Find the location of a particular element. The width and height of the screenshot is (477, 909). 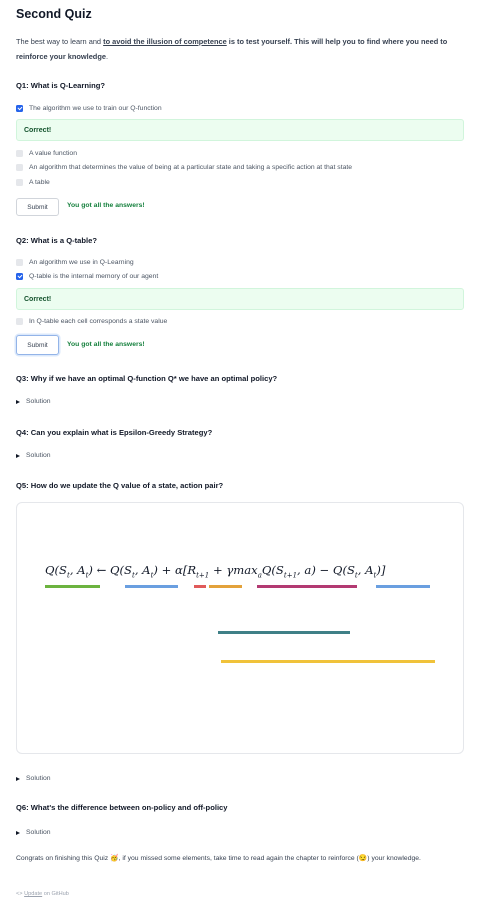

page-title: Second Quiz is located at coordinates (54, 14).